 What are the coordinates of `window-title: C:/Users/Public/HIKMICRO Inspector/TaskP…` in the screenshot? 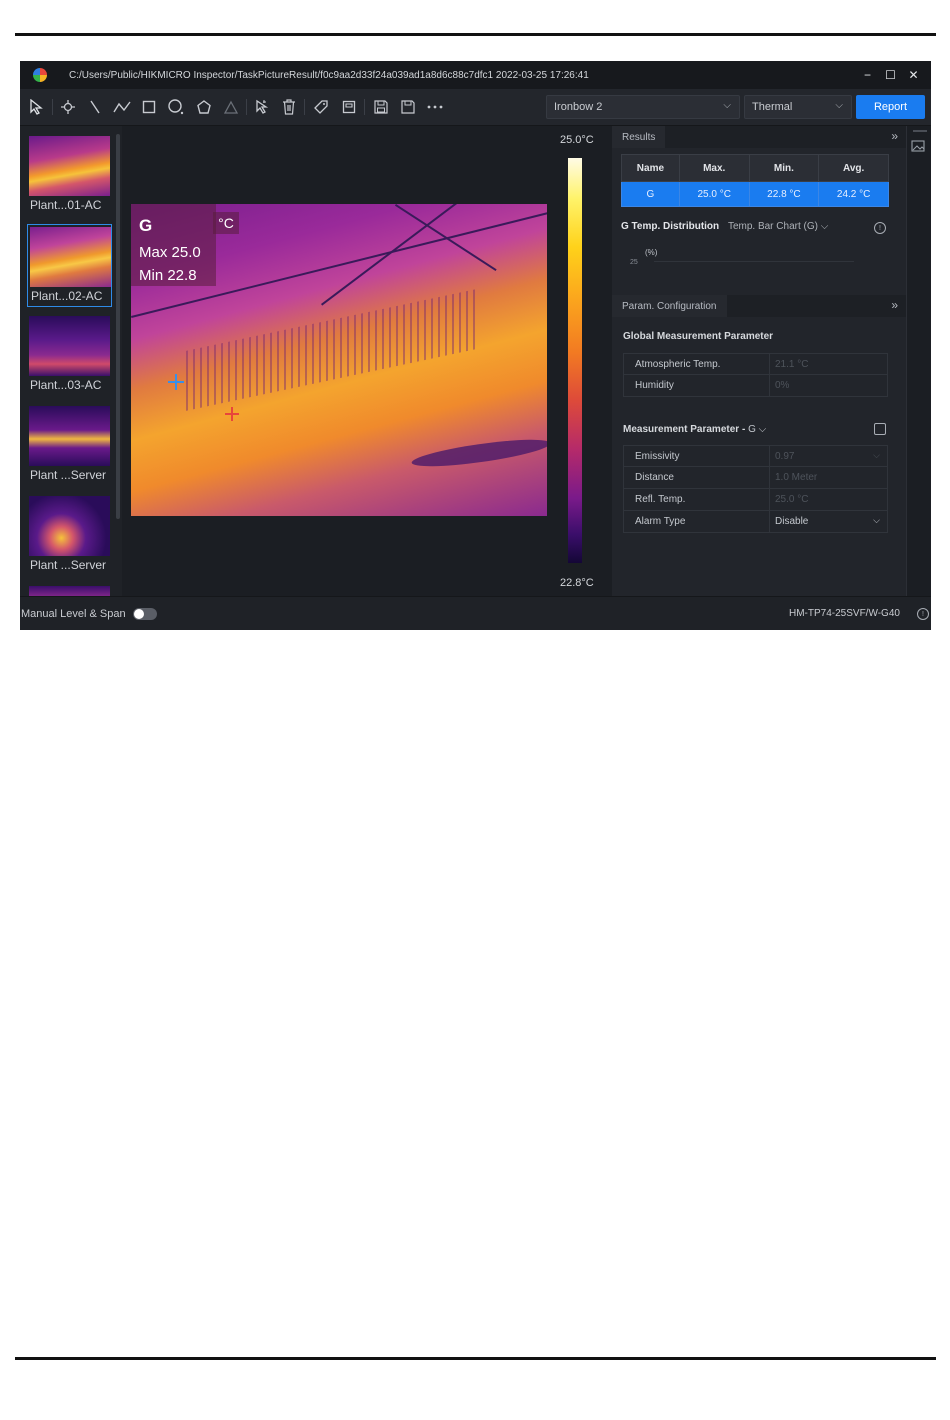 It's located at (329, 75).